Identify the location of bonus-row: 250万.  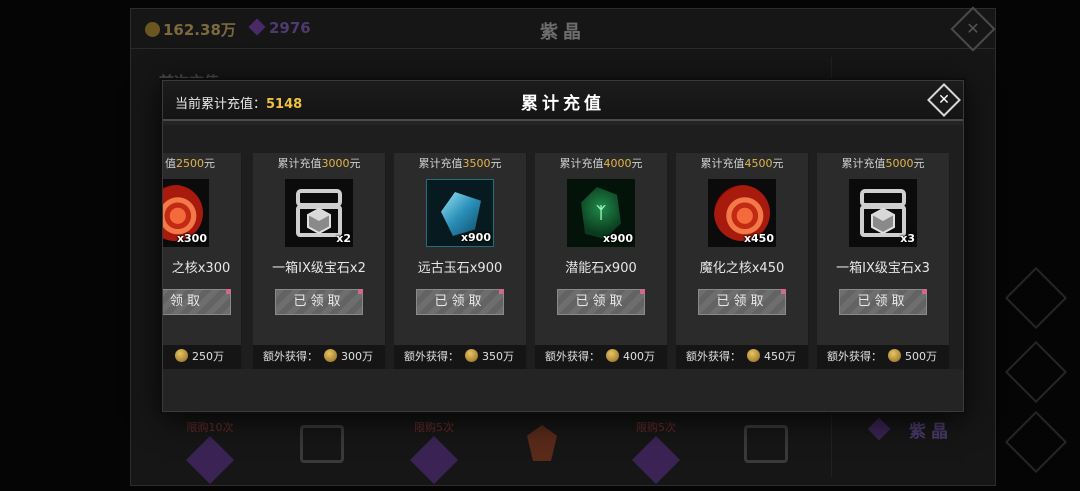
(202, 357).